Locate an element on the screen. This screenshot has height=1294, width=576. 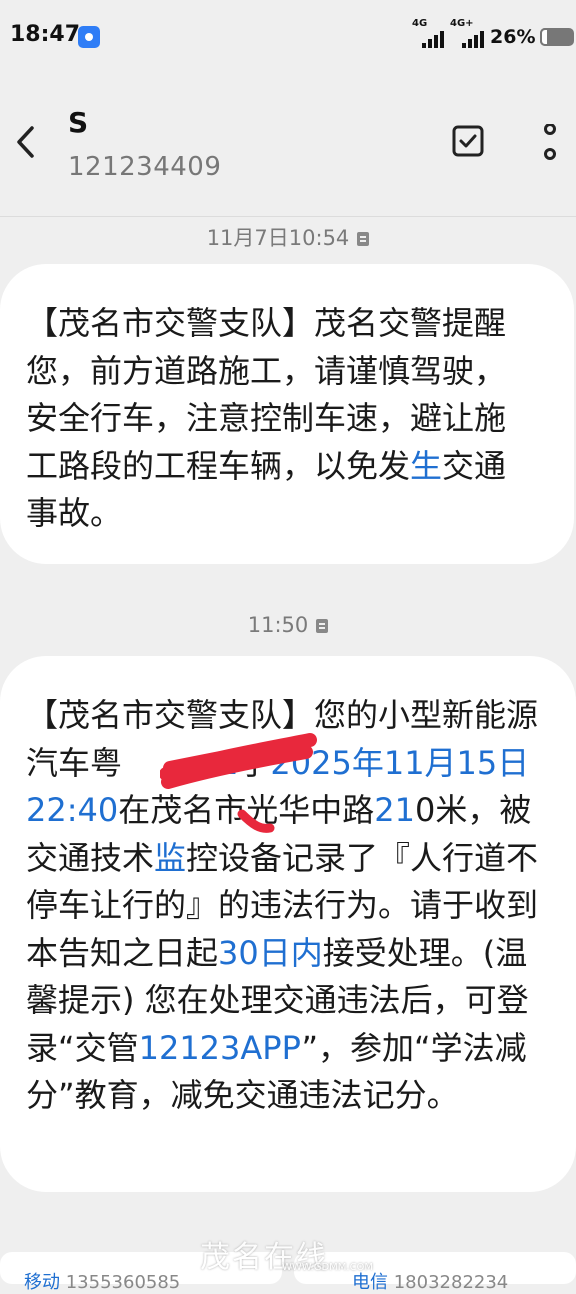
battery-percent: 26% is located at coordinates (513, 37).